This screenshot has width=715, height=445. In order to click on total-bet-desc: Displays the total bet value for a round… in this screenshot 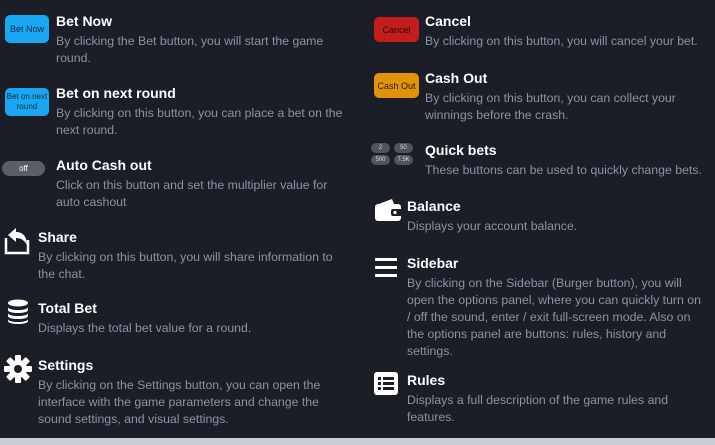, I will do `click(145, 328)`.